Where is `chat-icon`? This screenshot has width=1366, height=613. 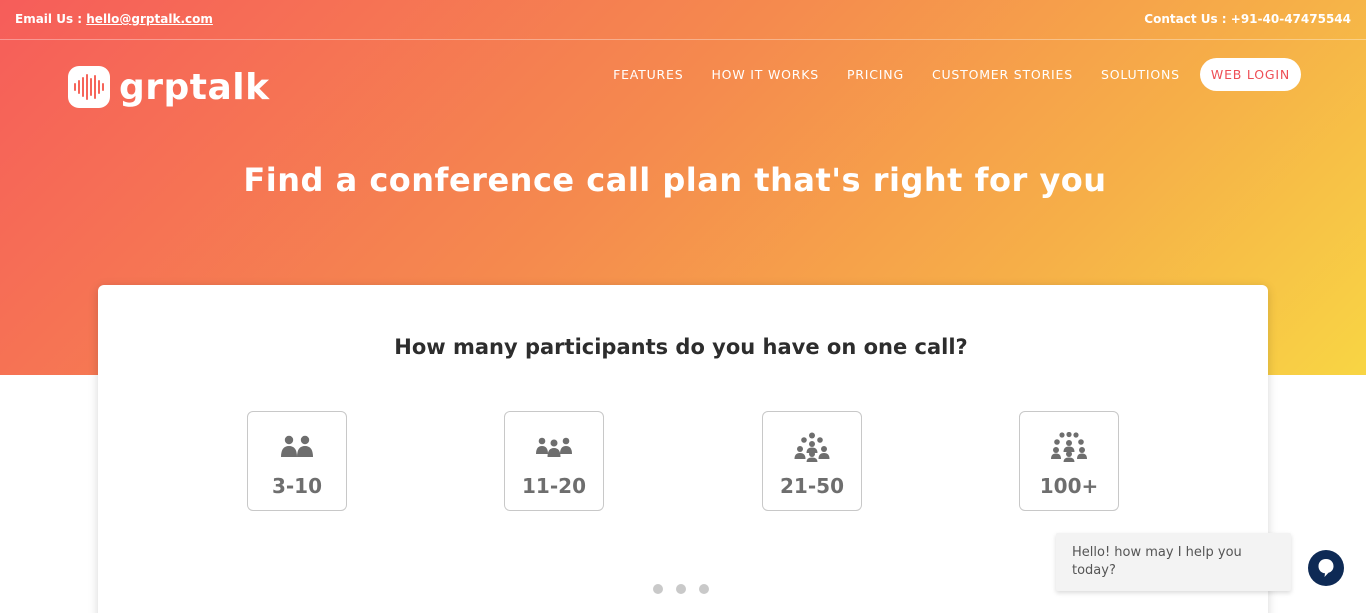
chat-icon is located at coordinates (1326, 568).